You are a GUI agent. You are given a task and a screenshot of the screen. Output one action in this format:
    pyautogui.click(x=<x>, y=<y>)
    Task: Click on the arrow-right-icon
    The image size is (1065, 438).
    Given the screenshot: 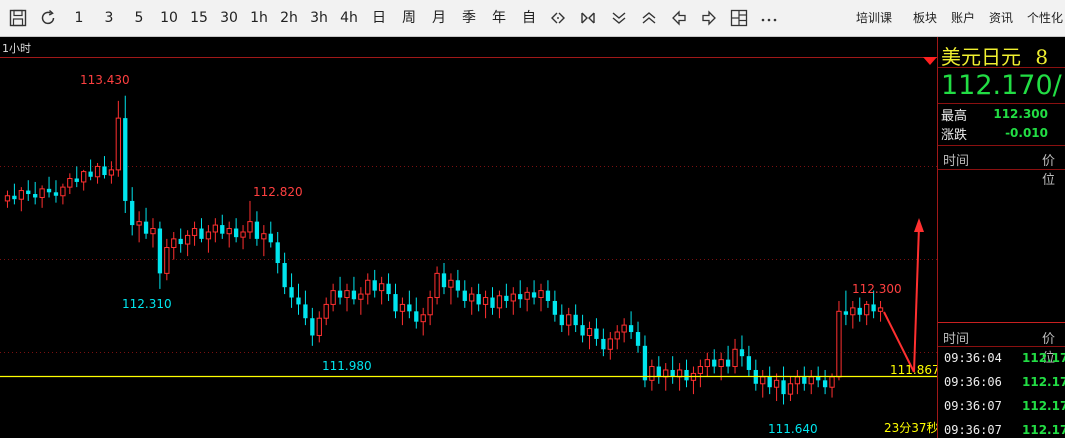 What is the action you would take?
    pyautogui.click(x=709, y=18)
    